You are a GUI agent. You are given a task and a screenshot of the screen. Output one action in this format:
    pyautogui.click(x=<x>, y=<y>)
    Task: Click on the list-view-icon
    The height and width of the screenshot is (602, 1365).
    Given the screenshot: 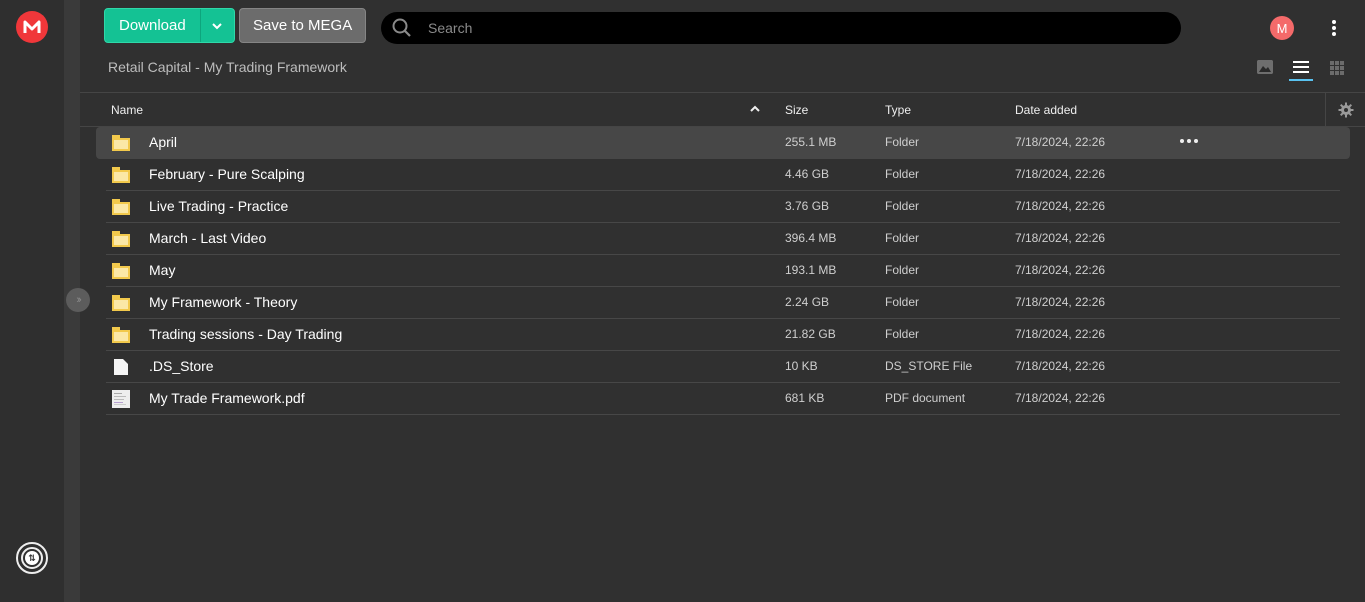 What is the action you would take?
    pyautogui.click(x=1301, y=70)
    